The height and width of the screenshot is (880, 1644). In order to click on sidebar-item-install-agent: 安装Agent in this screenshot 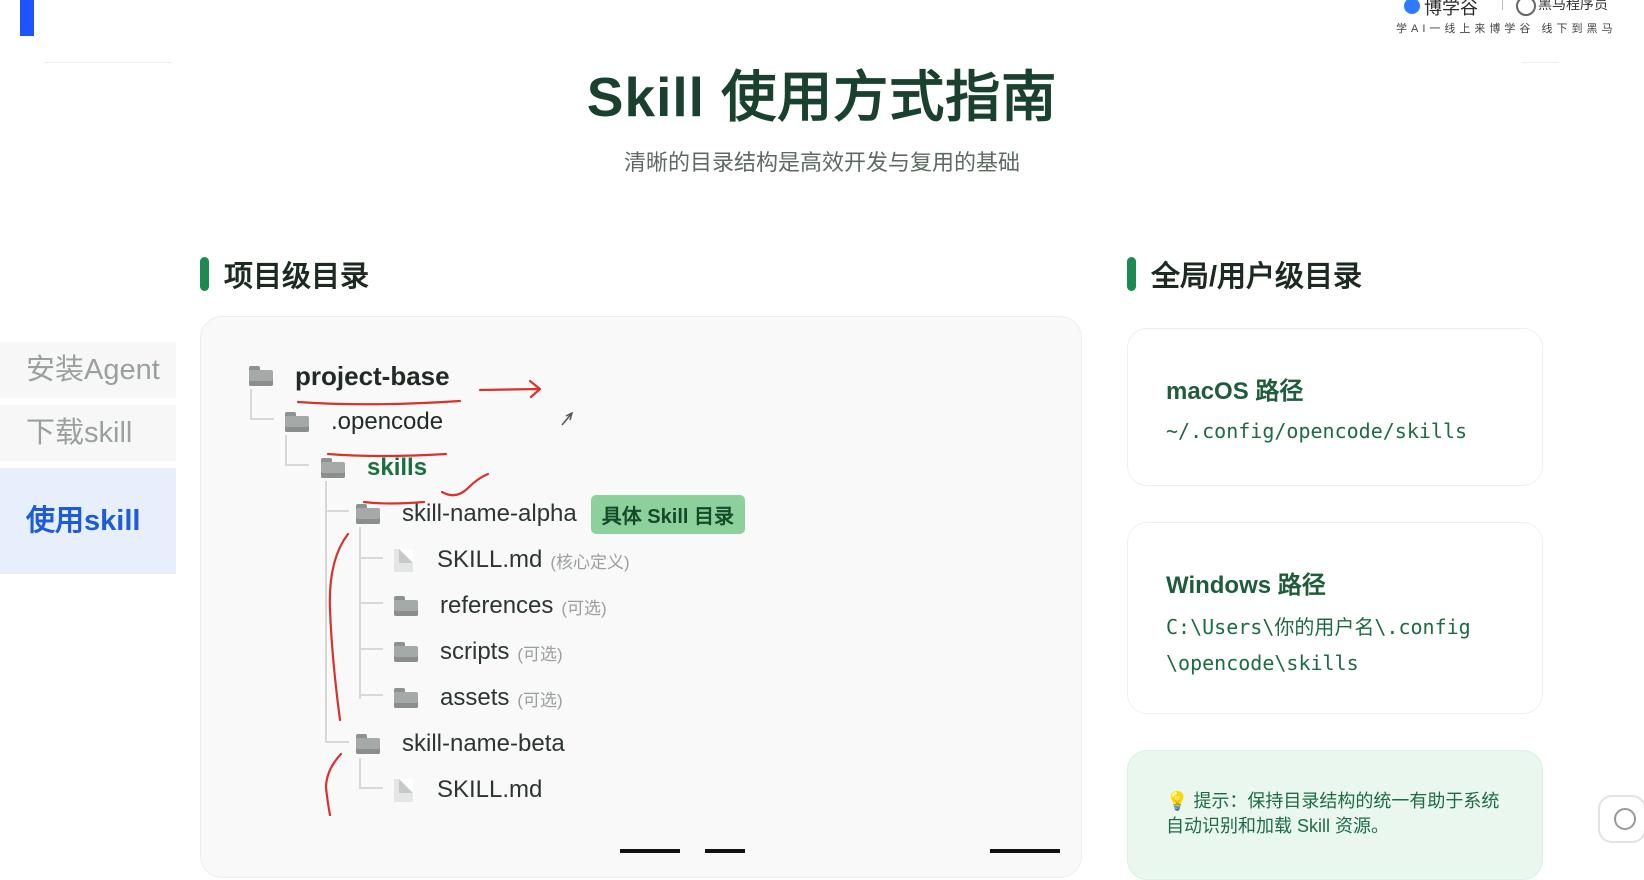, I will do `click(88, 370)`.